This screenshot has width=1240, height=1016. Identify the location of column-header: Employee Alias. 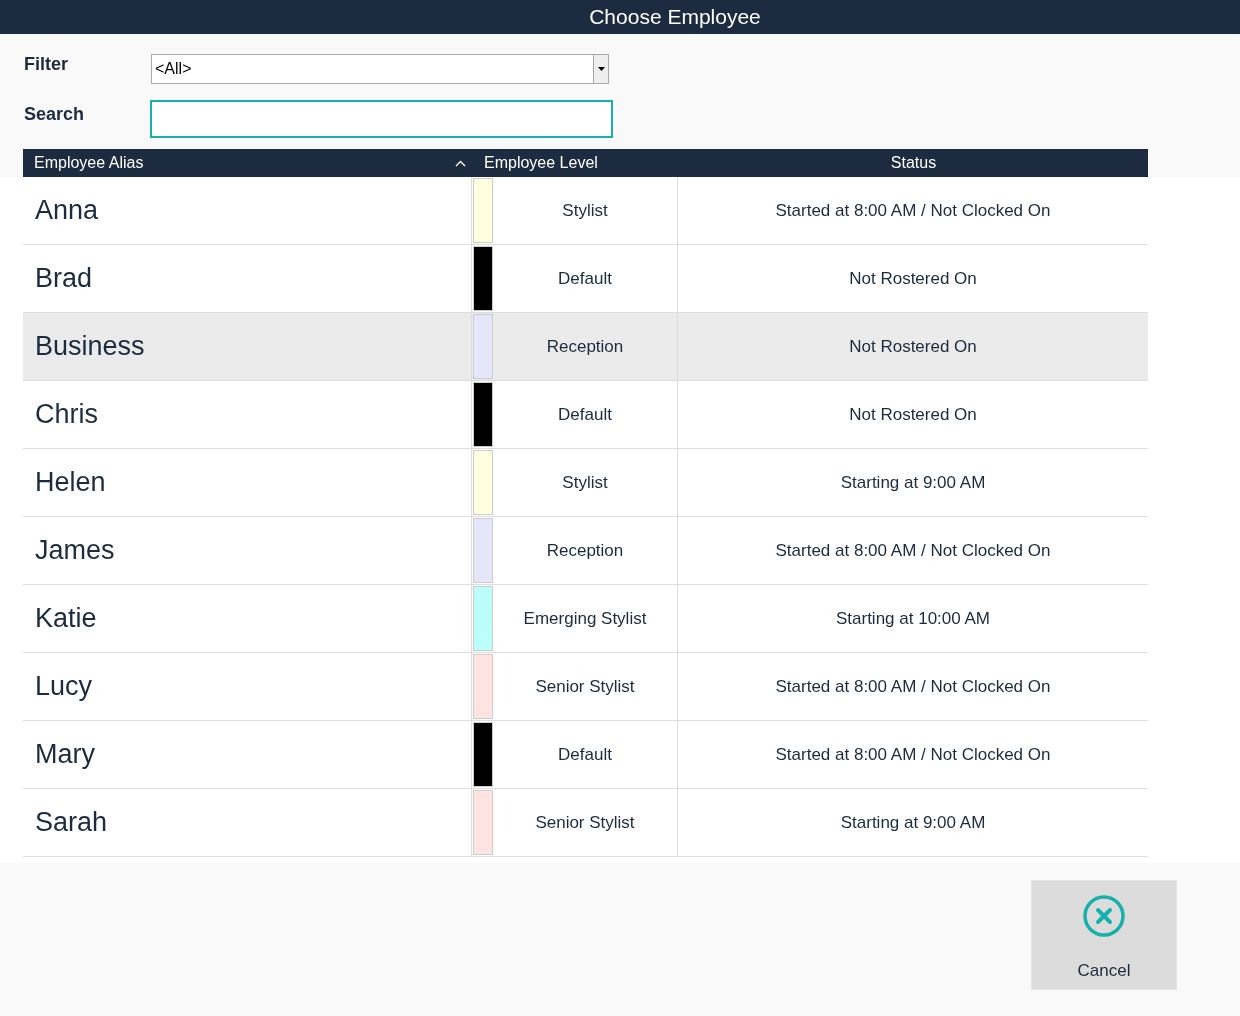
(248, 163).